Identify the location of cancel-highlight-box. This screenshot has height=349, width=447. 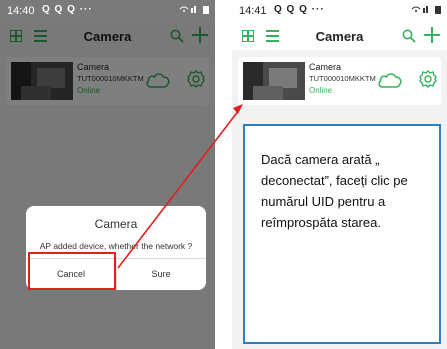
(72, 271).